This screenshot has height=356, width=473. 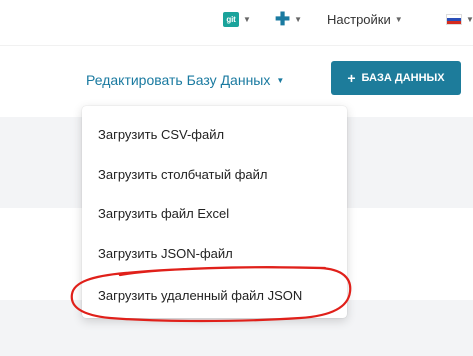 I want to click on add-database-label: БАЗА ДАННЫХ, so click(x=403, y=78).